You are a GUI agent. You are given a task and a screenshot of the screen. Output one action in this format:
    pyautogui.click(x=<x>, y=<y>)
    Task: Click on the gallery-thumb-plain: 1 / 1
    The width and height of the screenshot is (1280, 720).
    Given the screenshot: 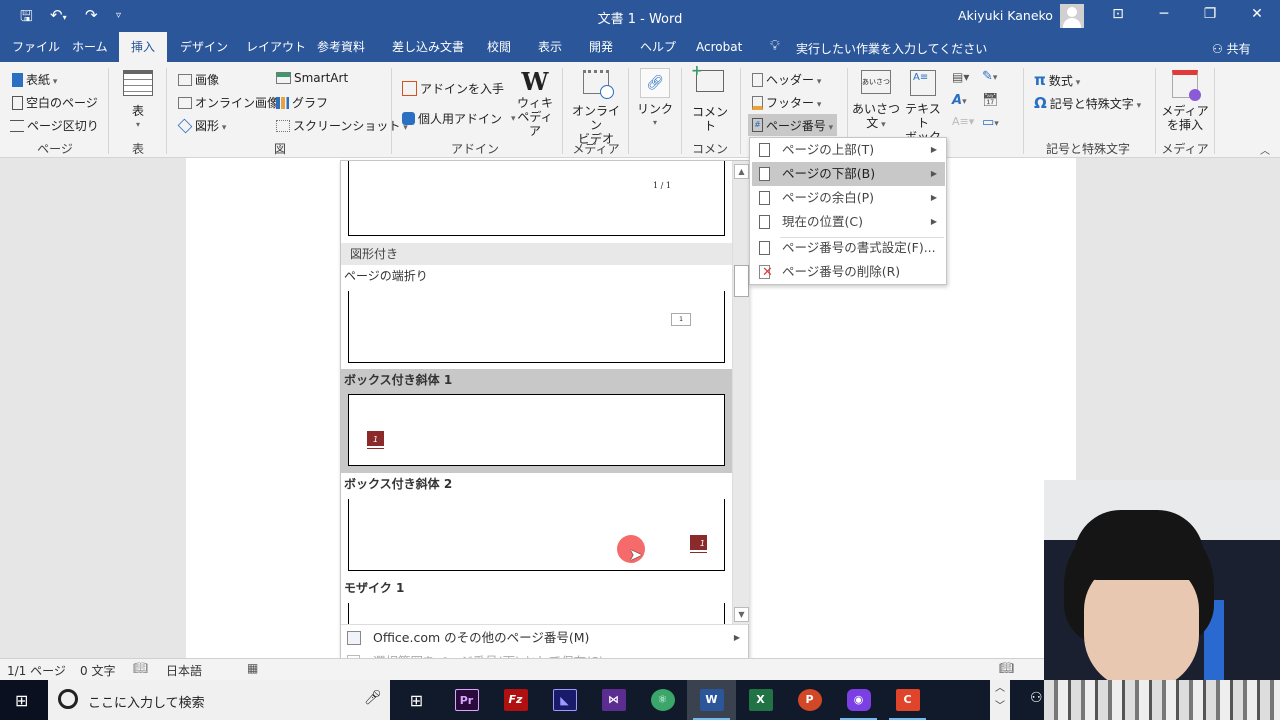 What is the action you would take?
    pyautogui.click(x=536, y=198)
    